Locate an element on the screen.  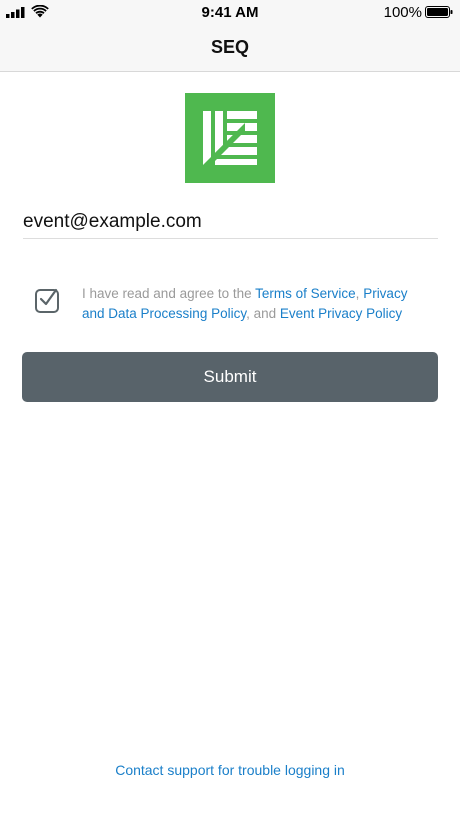
agreement-checkbox is located at coordinates (47, 300).